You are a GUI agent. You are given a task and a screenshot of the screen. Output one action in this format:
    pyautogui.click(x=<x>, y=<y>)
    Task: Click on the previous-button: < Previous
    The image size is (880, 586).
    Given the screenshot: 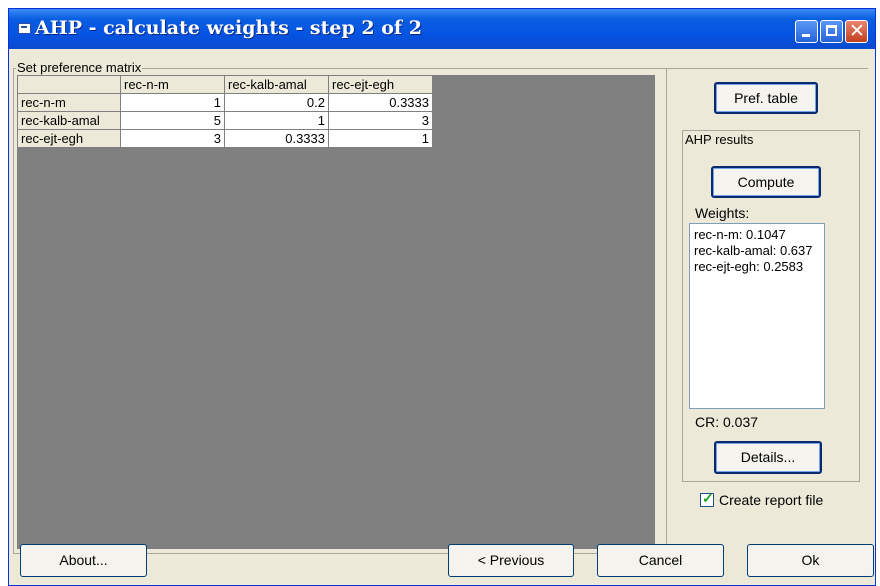 What is the action you would take?
    pyautogui.click(x=511, y=560)
    